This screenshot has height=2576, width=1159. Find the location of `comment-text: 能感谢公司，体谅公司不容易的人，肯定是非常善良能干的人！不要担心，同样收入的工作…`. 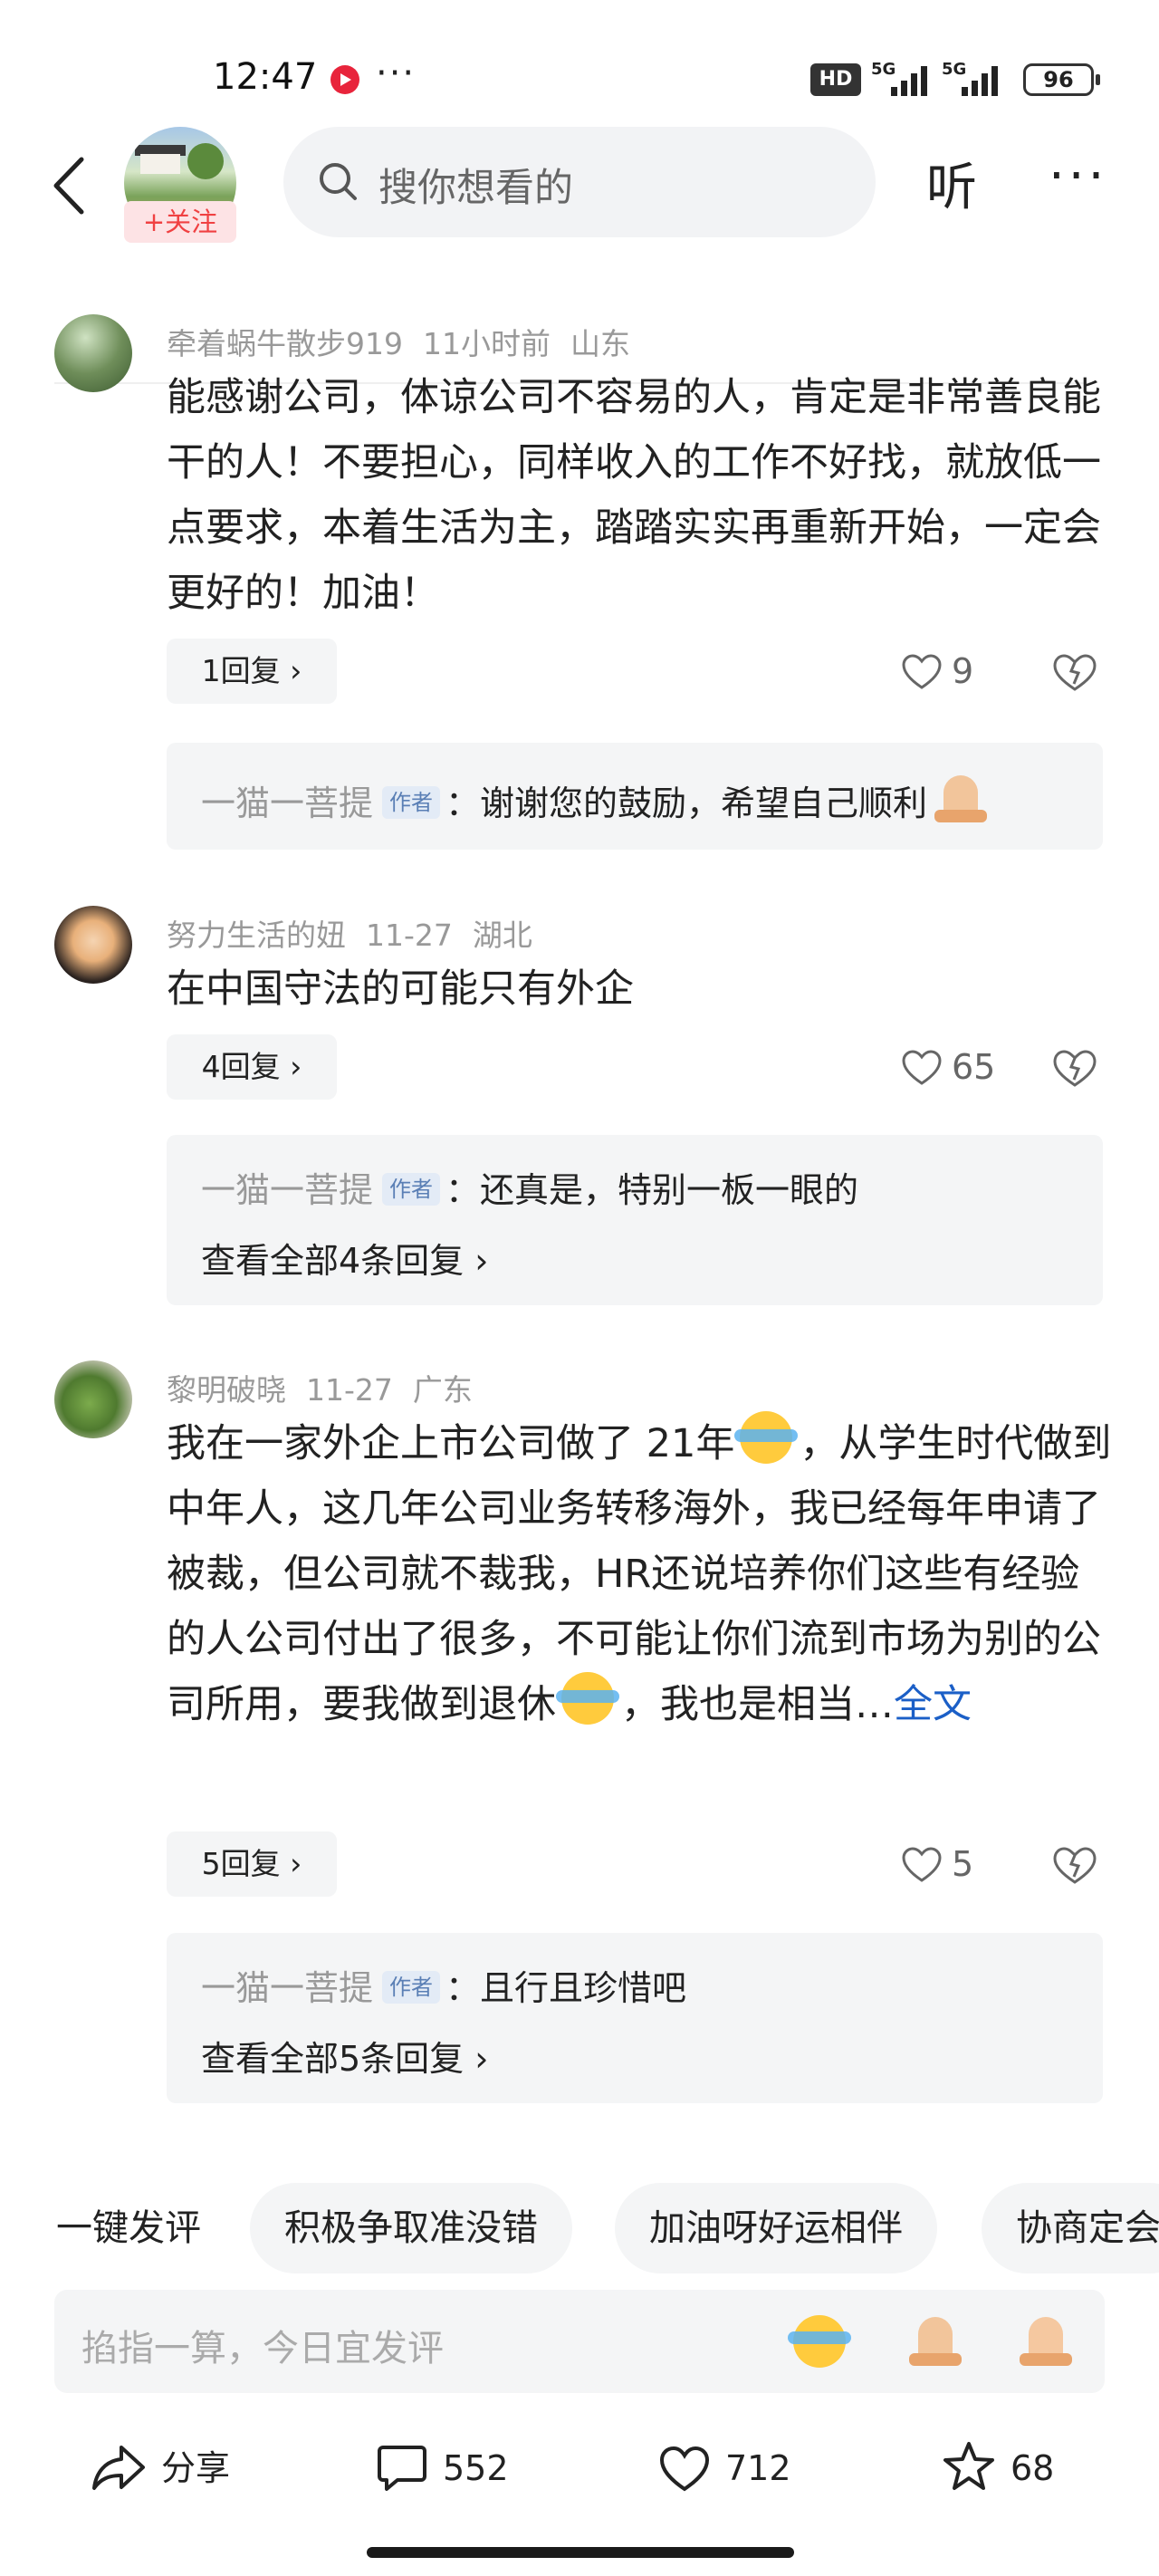

comment-text: 能感谢公司，体谅公司不容易的人，肯定是非常善良能干的人！不要担心，同样收入的工作… is located at coordinates (634, 495).